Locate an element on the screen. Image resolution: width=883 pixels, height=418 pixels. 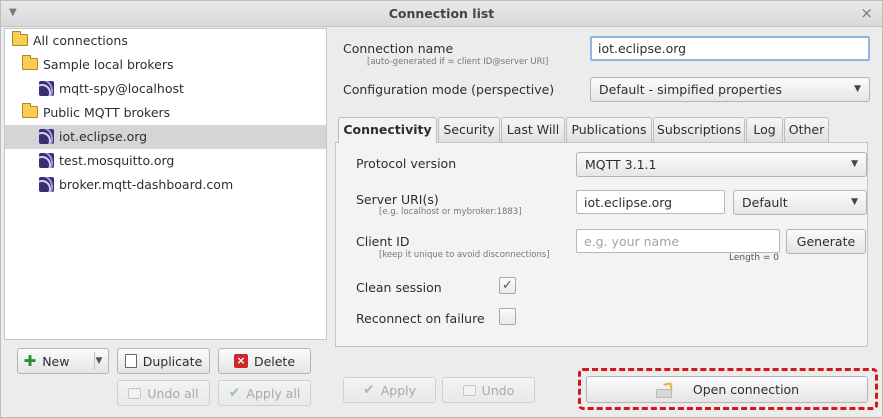
checkmark-icon: ✓ is located at coordinates (507, 285).